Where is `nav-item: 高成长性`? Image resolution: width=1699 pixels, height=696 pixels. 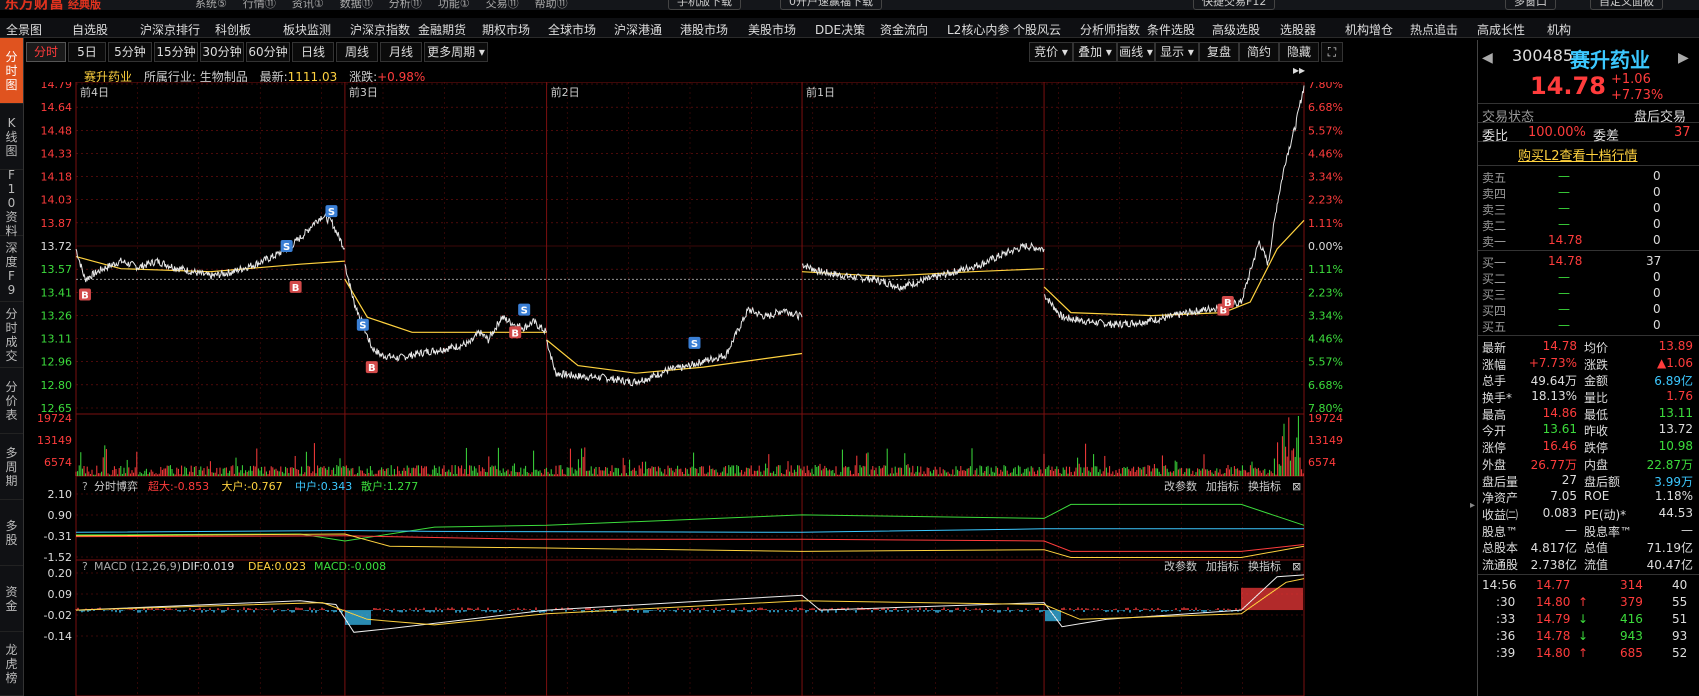
nav-item: 高成长性 is located at coordinates (1501, 29).